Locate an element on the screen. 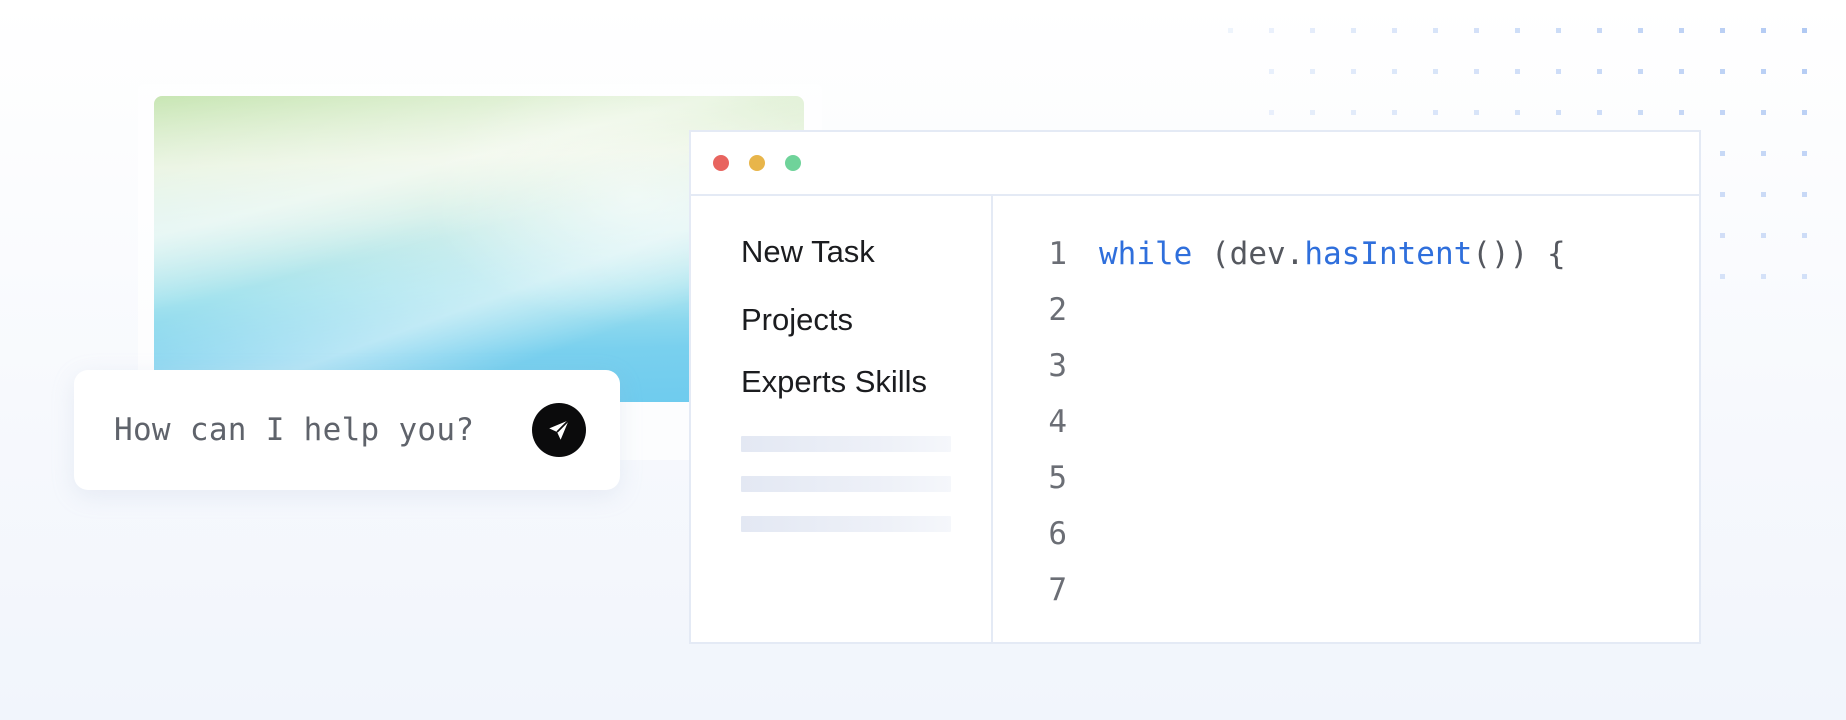  chat-input-placeholder: How can I help you? is located at coordinates (294, 430).